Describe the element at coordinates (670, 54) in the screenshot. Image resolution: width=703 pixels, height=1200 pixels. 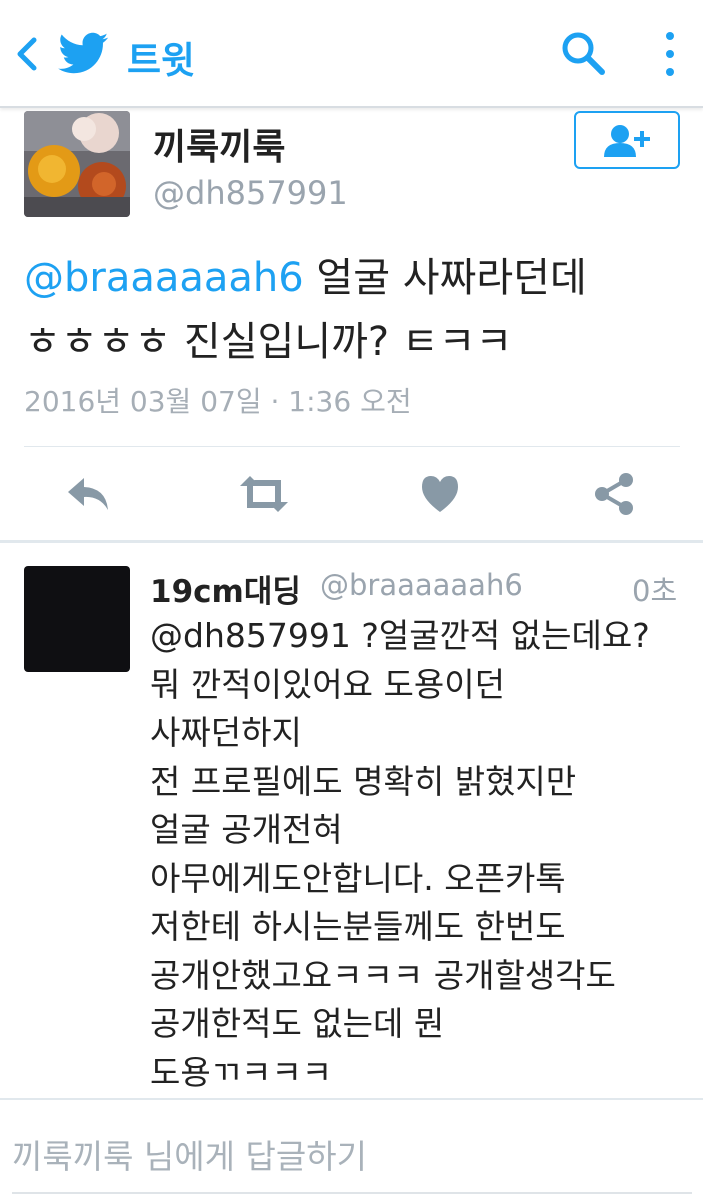
I see `more-vertical-icon` at that location.